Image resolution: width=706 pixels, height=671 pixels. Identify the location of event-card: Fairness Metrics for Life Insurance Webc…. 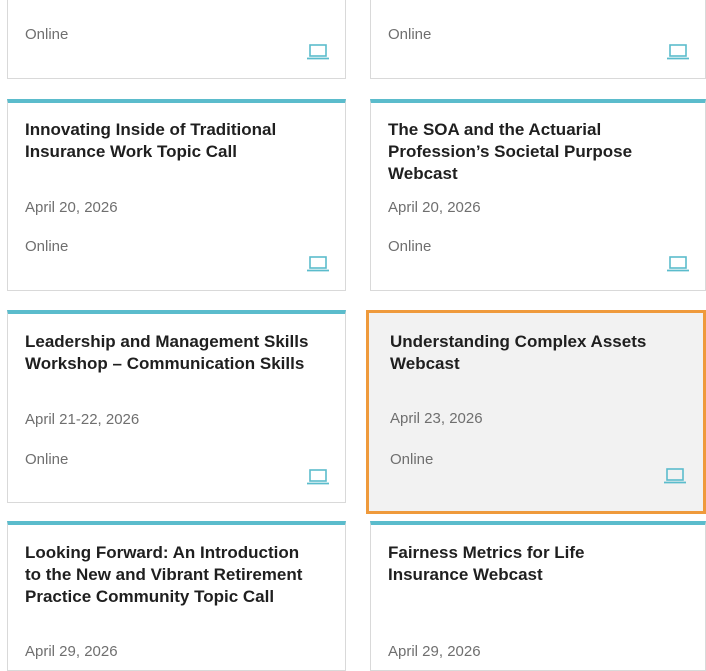
(538, 596).